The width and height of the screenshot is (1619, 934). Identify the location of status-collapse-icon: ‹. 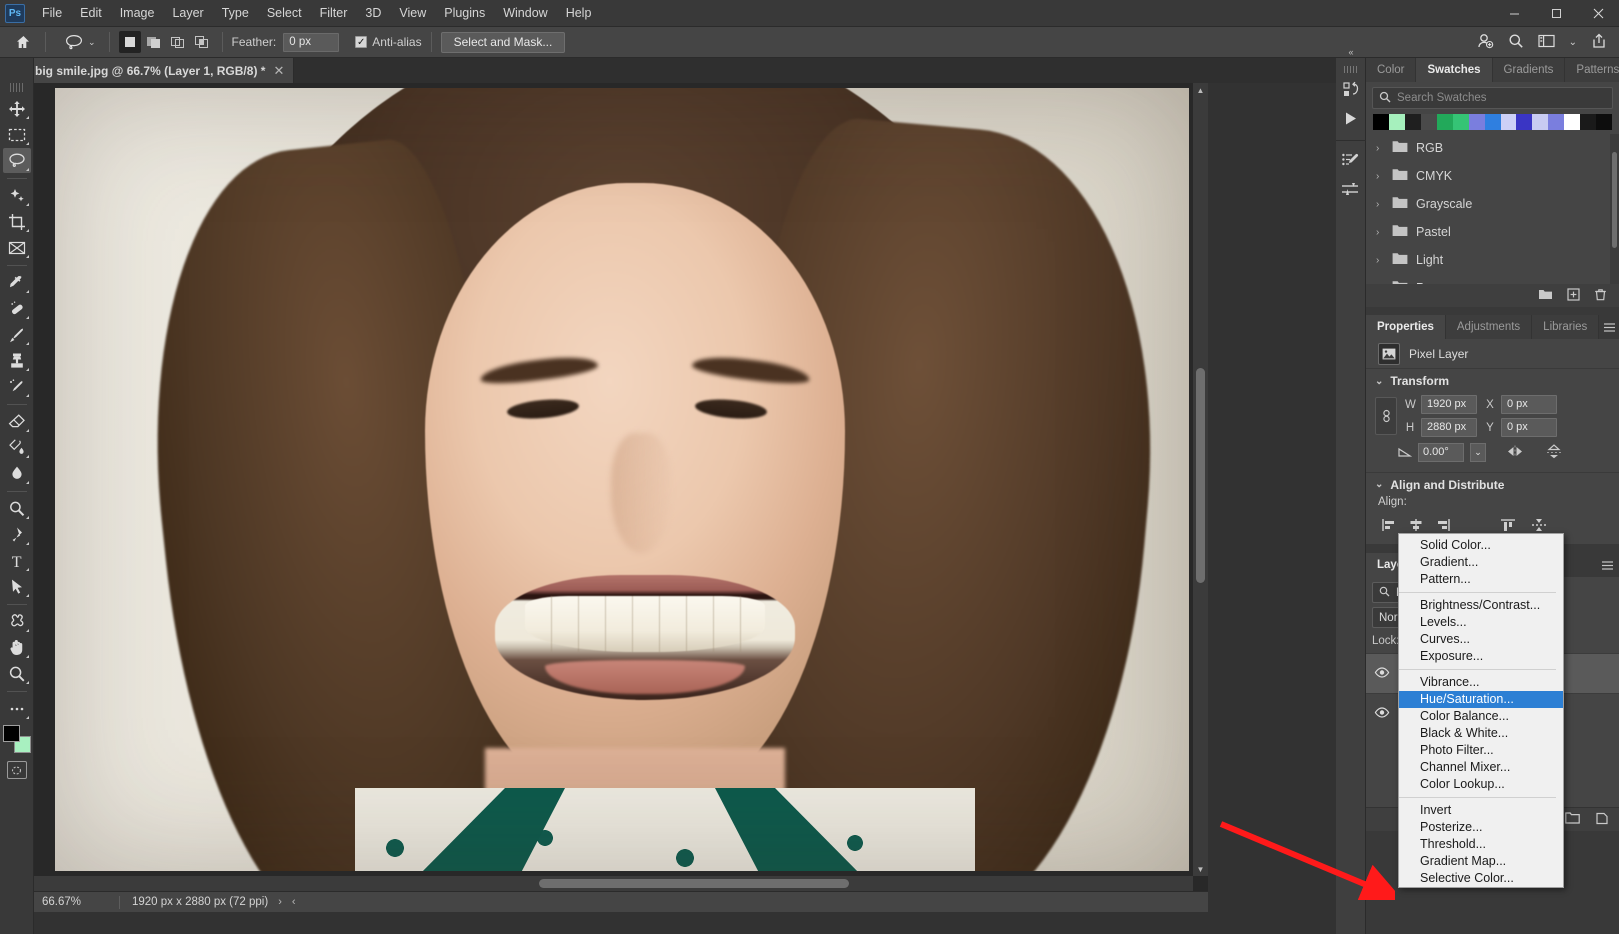
(294, 902).